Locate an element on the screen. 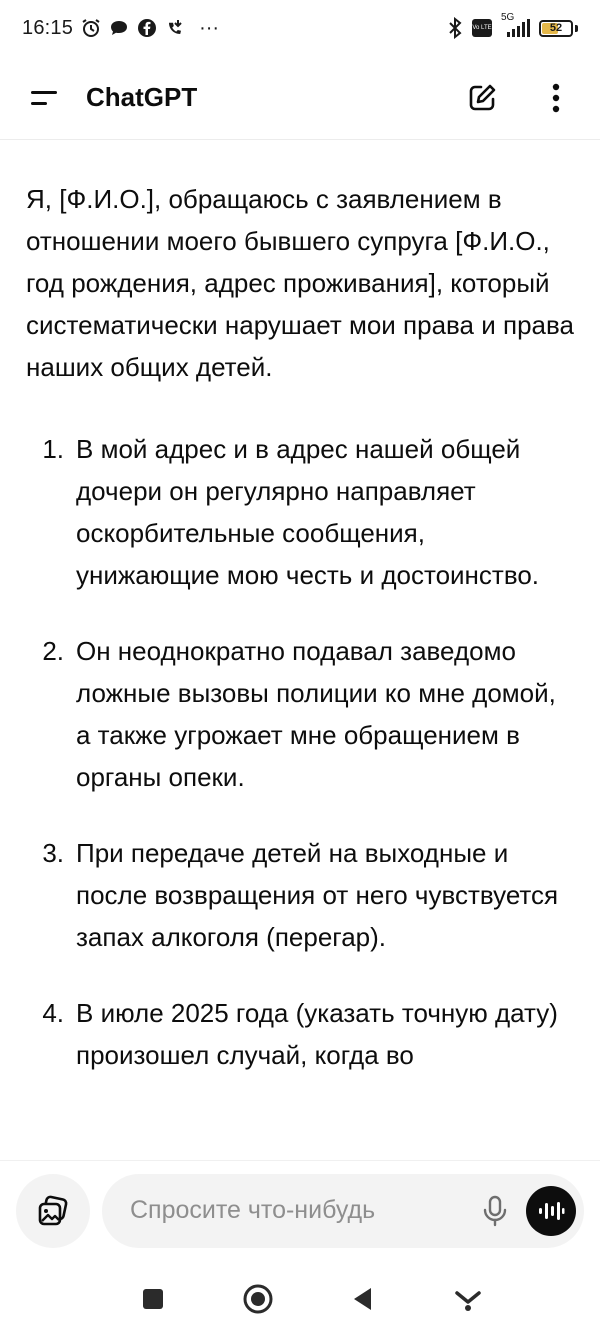 This screenshot has width=600, height=1337. chevron-down-icon is located at coordinates (467, 1300).